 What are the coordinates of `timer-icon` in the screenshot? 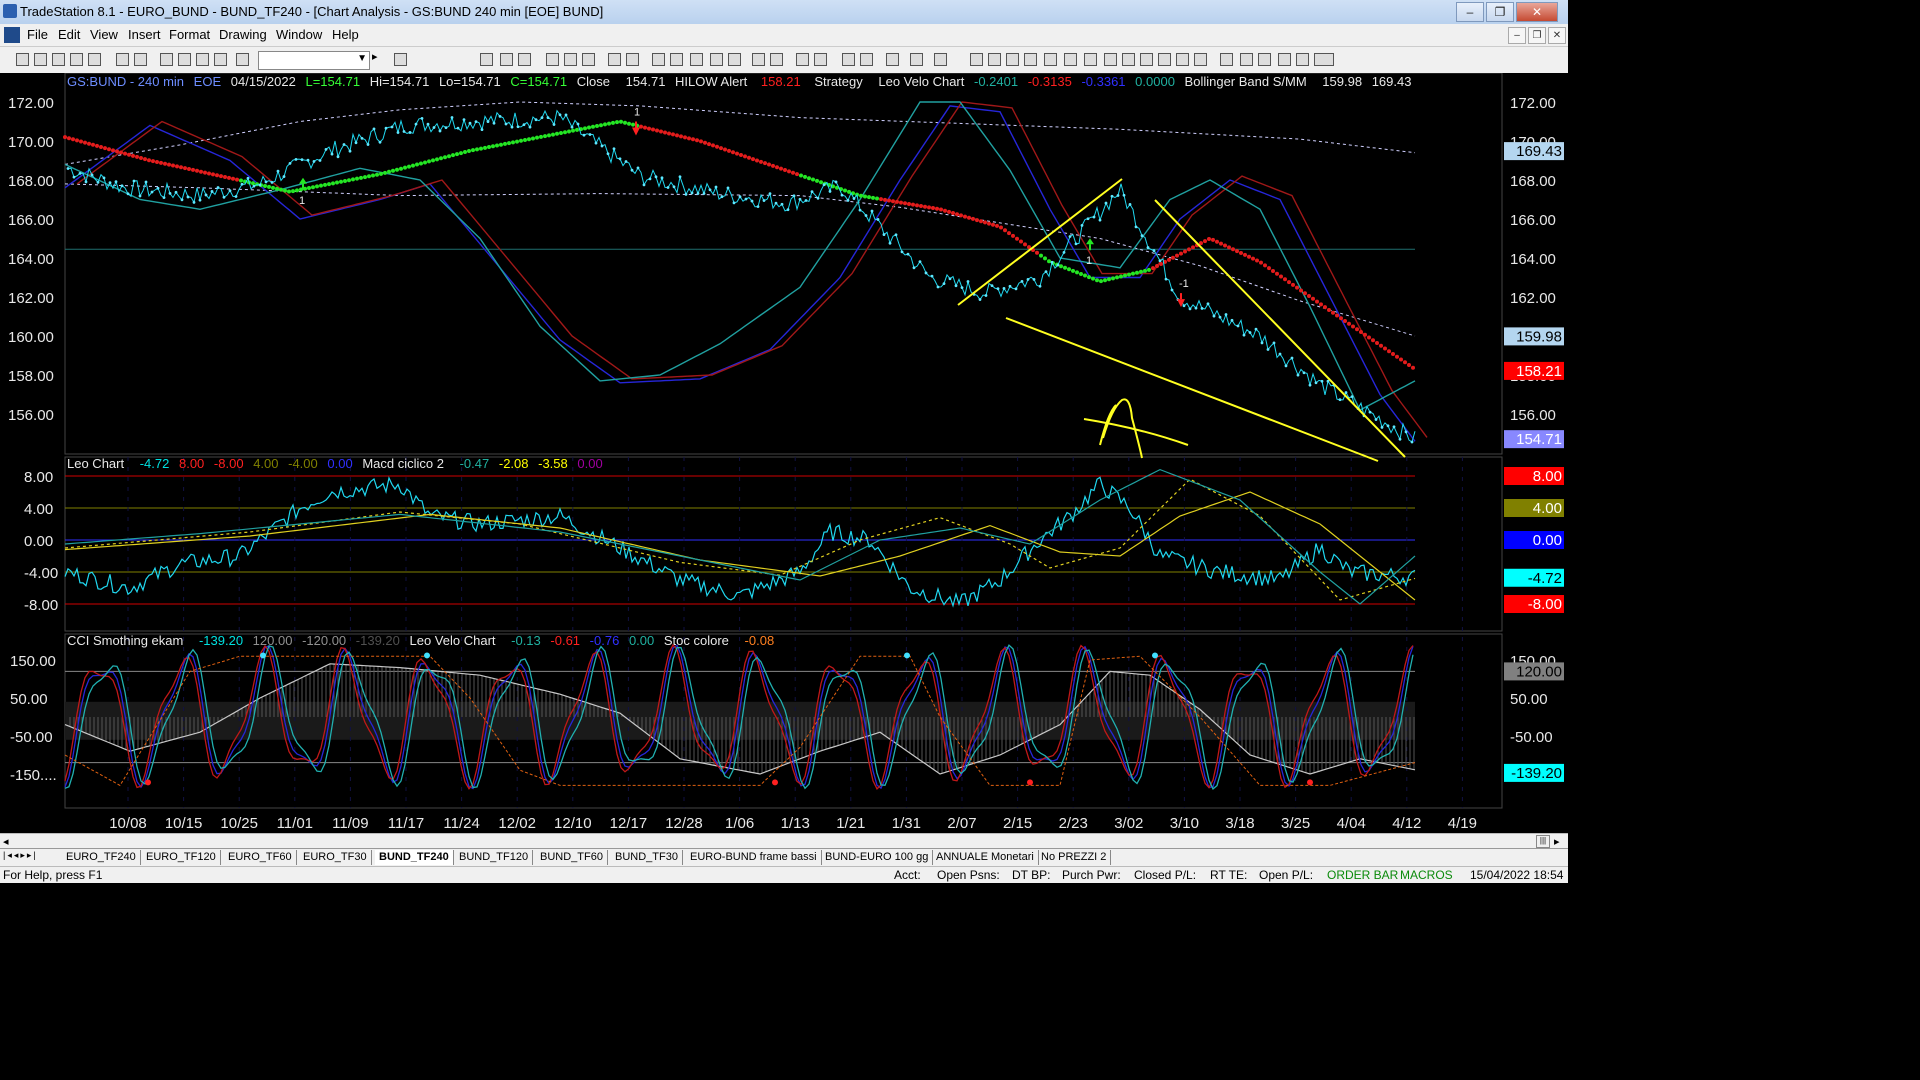 It's located at (658, 59).